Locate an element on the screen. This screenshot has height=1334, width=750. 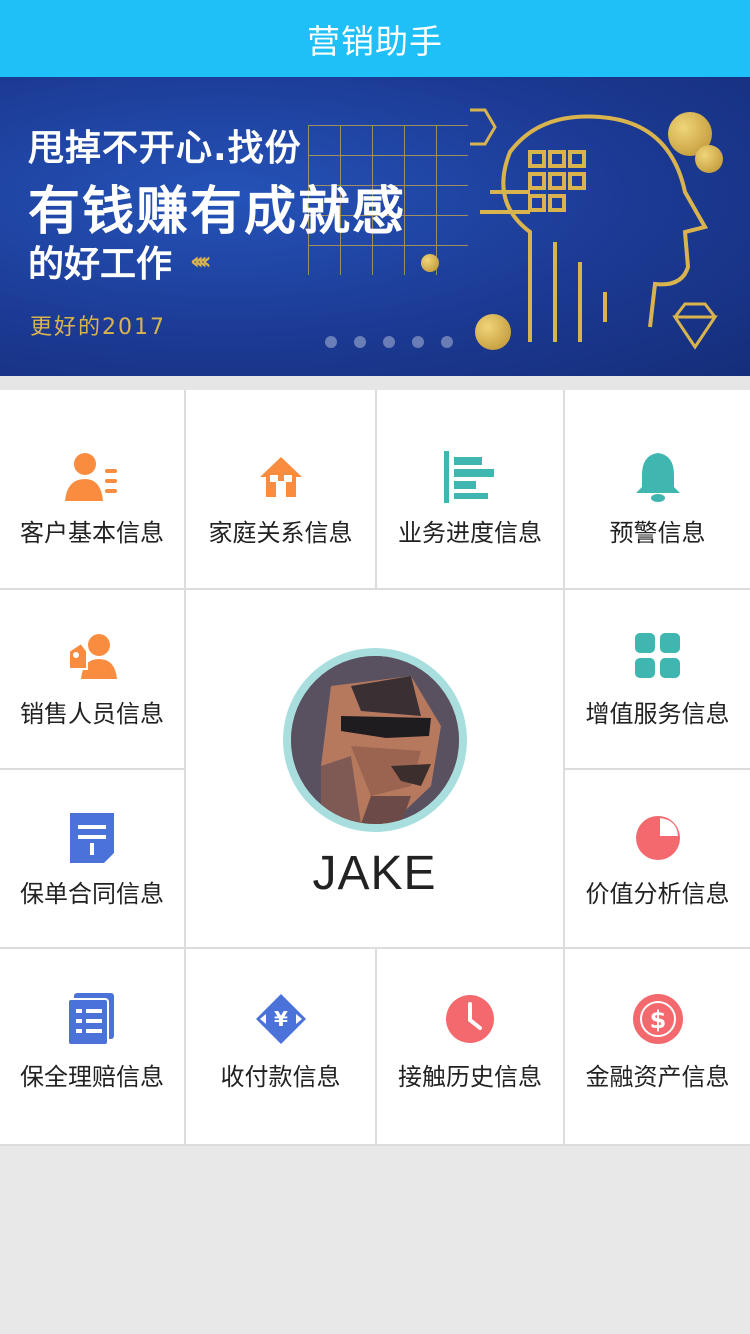
menu-item-label: 家庭关系信息 is located at coordinates (280, 533).